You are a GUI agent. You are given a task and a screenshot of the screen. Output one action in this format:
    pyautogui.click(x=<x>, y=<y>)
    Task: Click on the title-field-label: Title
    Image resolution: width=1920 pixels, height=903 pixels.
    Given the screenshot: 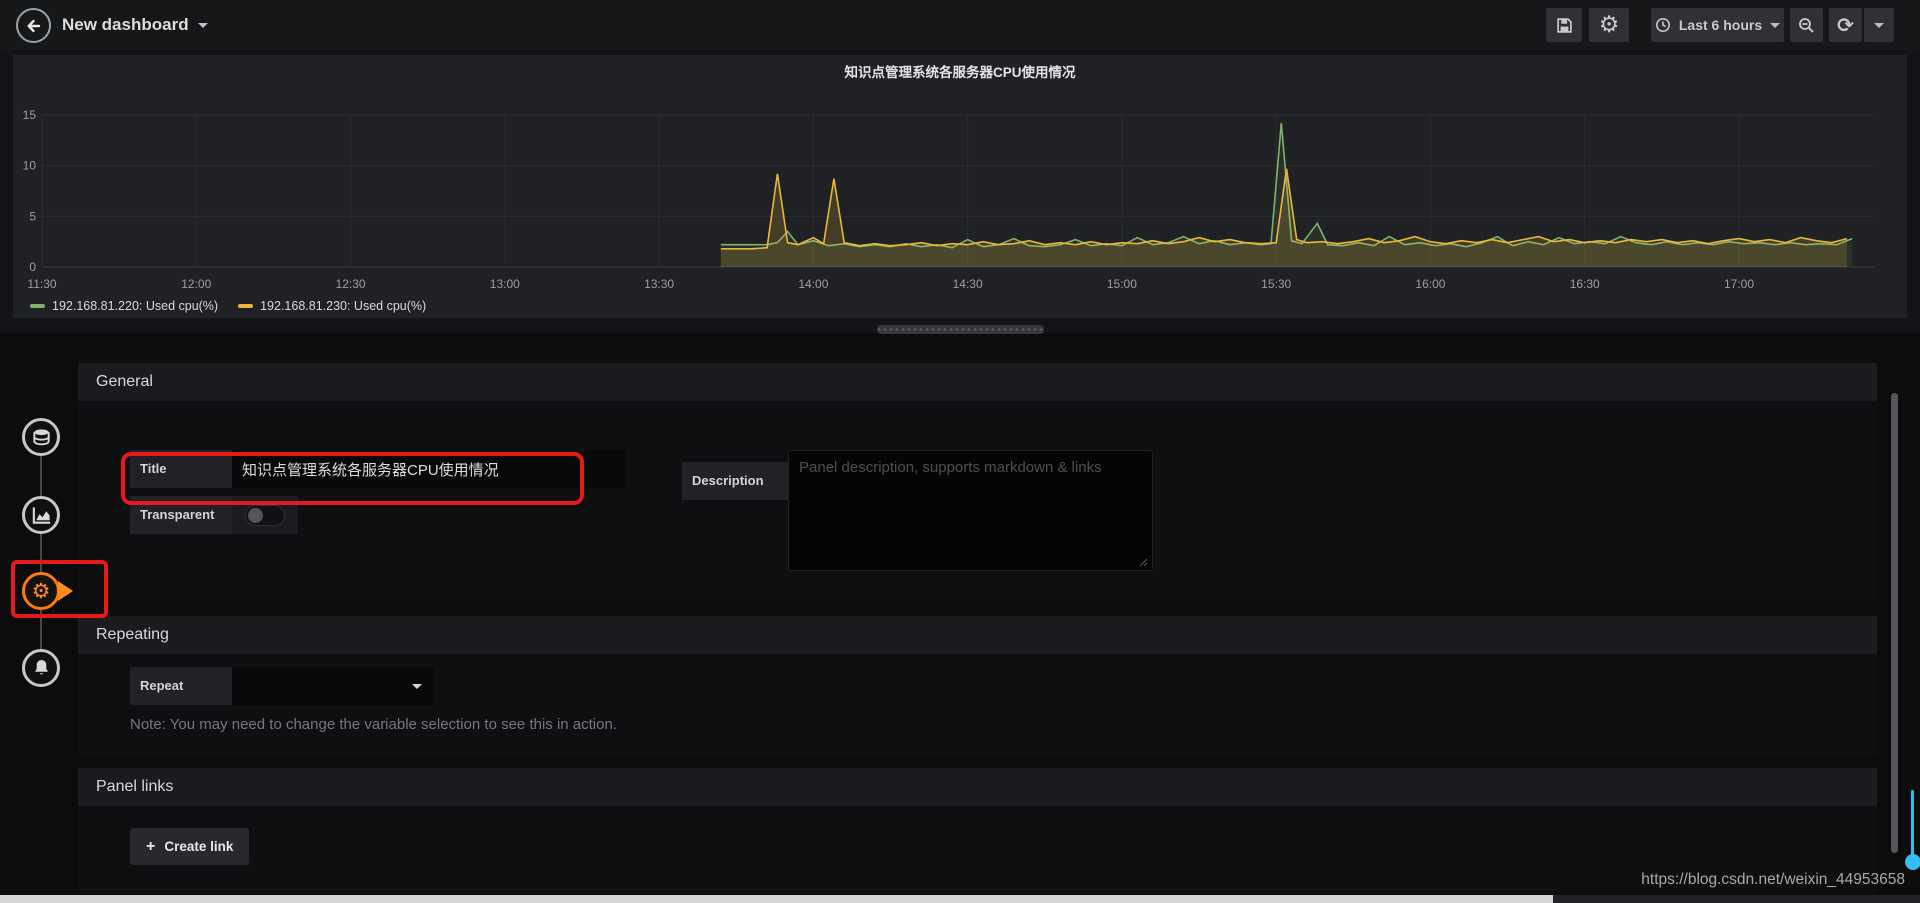 What is the action you would take?
    pyautogui.click(x=181, y=469)
    